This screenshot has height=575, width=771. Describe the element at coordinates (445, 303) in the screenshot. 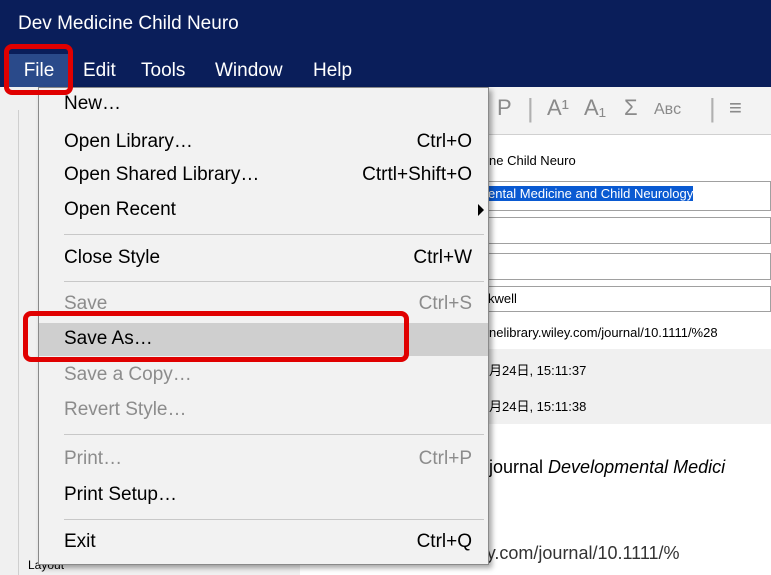

I see `menu-item-shortcut: Ctrl+S` at that location.